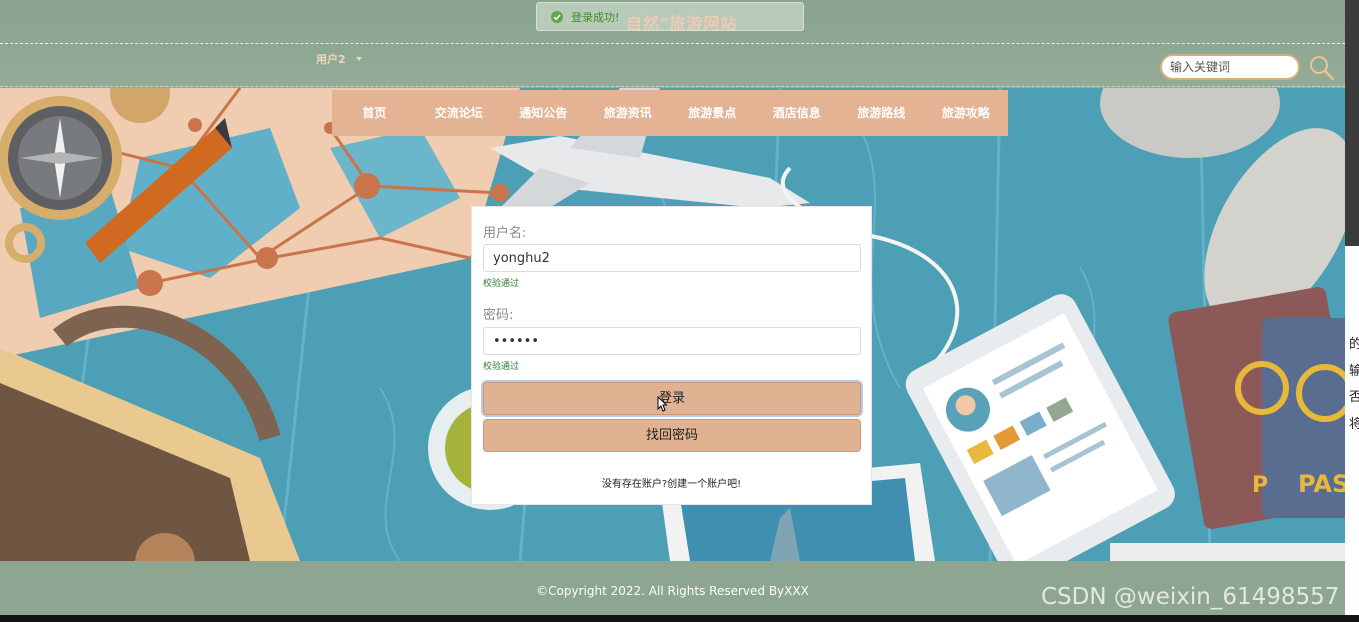 The image size is (1359, 622). Describe the element at coordinates (1321, 484) in the screenshot. I see `svg-text: PAS` at that location.